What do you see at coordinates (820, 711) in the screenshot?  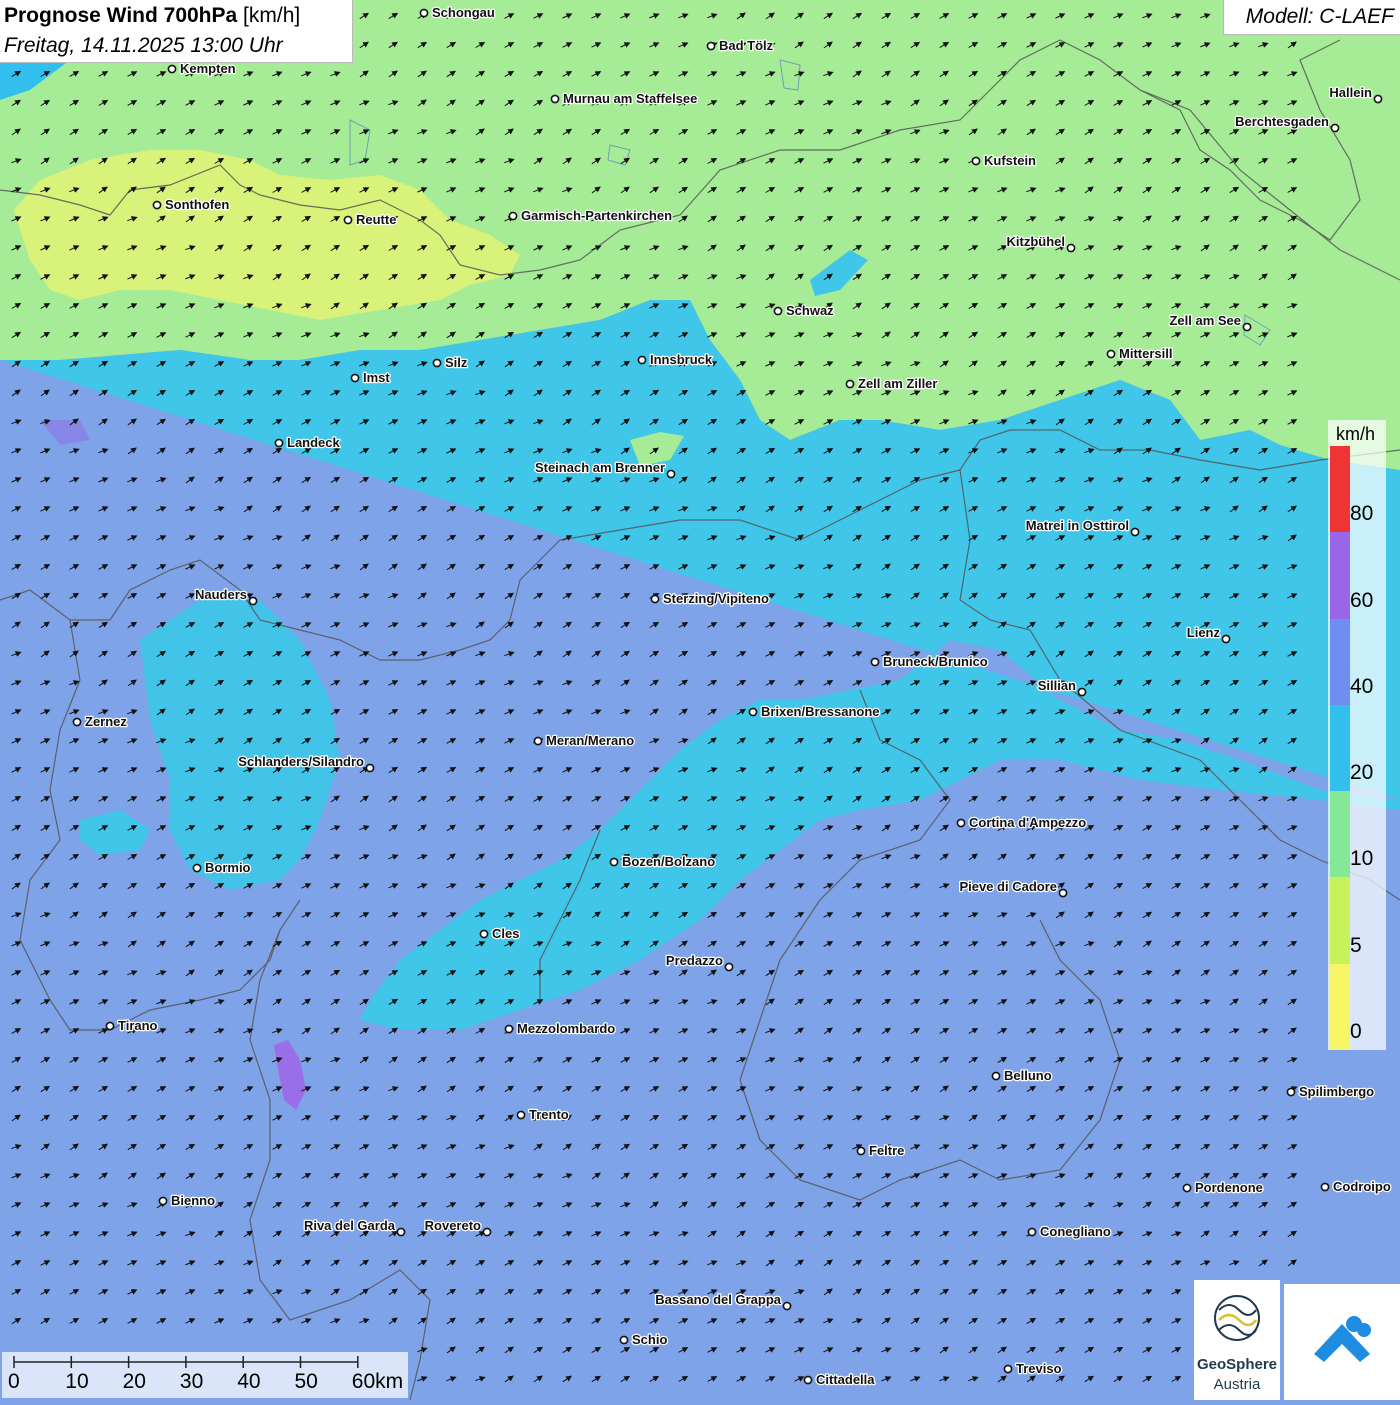 I see `place-label: Brixen/Bressanone` at bounding box center [820, 711].